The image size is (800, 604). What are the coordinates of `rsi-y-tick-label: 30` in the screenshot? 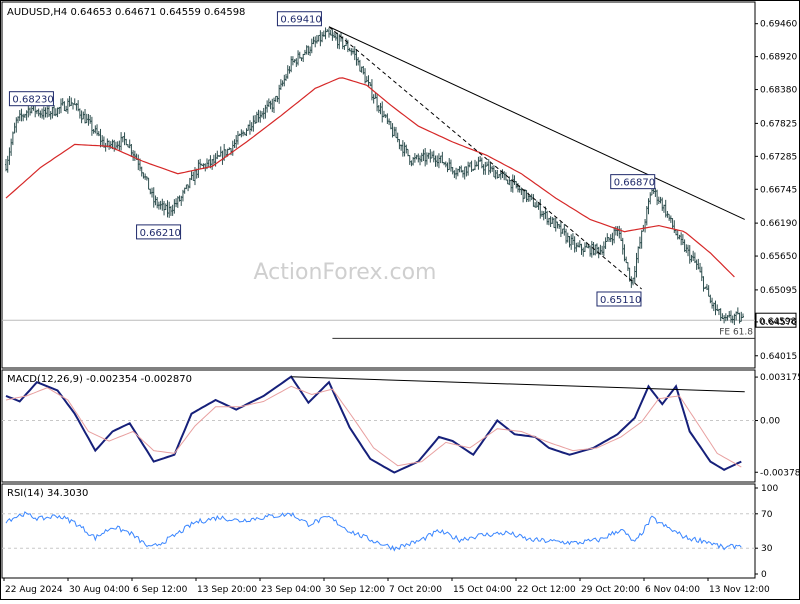 It's located at (767, 549).